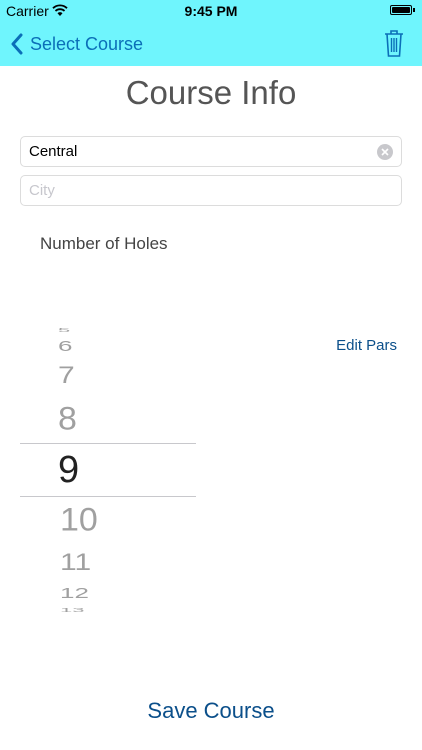 Image resolution: width=422 pixels, height=750 pixels. What do you see at coordinates (401, 10) in the screenshot?
I see `battery-icon` at bounding box center [401, 10].